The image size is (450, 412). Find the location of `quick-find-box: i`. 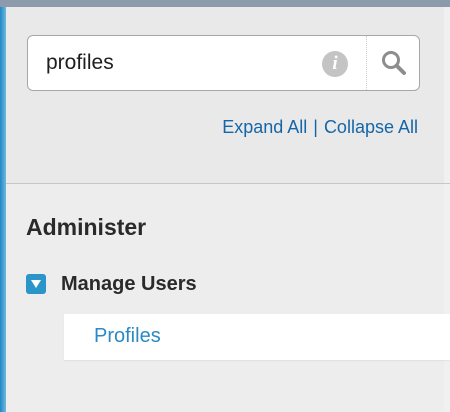

quick-find-box: i is located at coordinates (223, 63).